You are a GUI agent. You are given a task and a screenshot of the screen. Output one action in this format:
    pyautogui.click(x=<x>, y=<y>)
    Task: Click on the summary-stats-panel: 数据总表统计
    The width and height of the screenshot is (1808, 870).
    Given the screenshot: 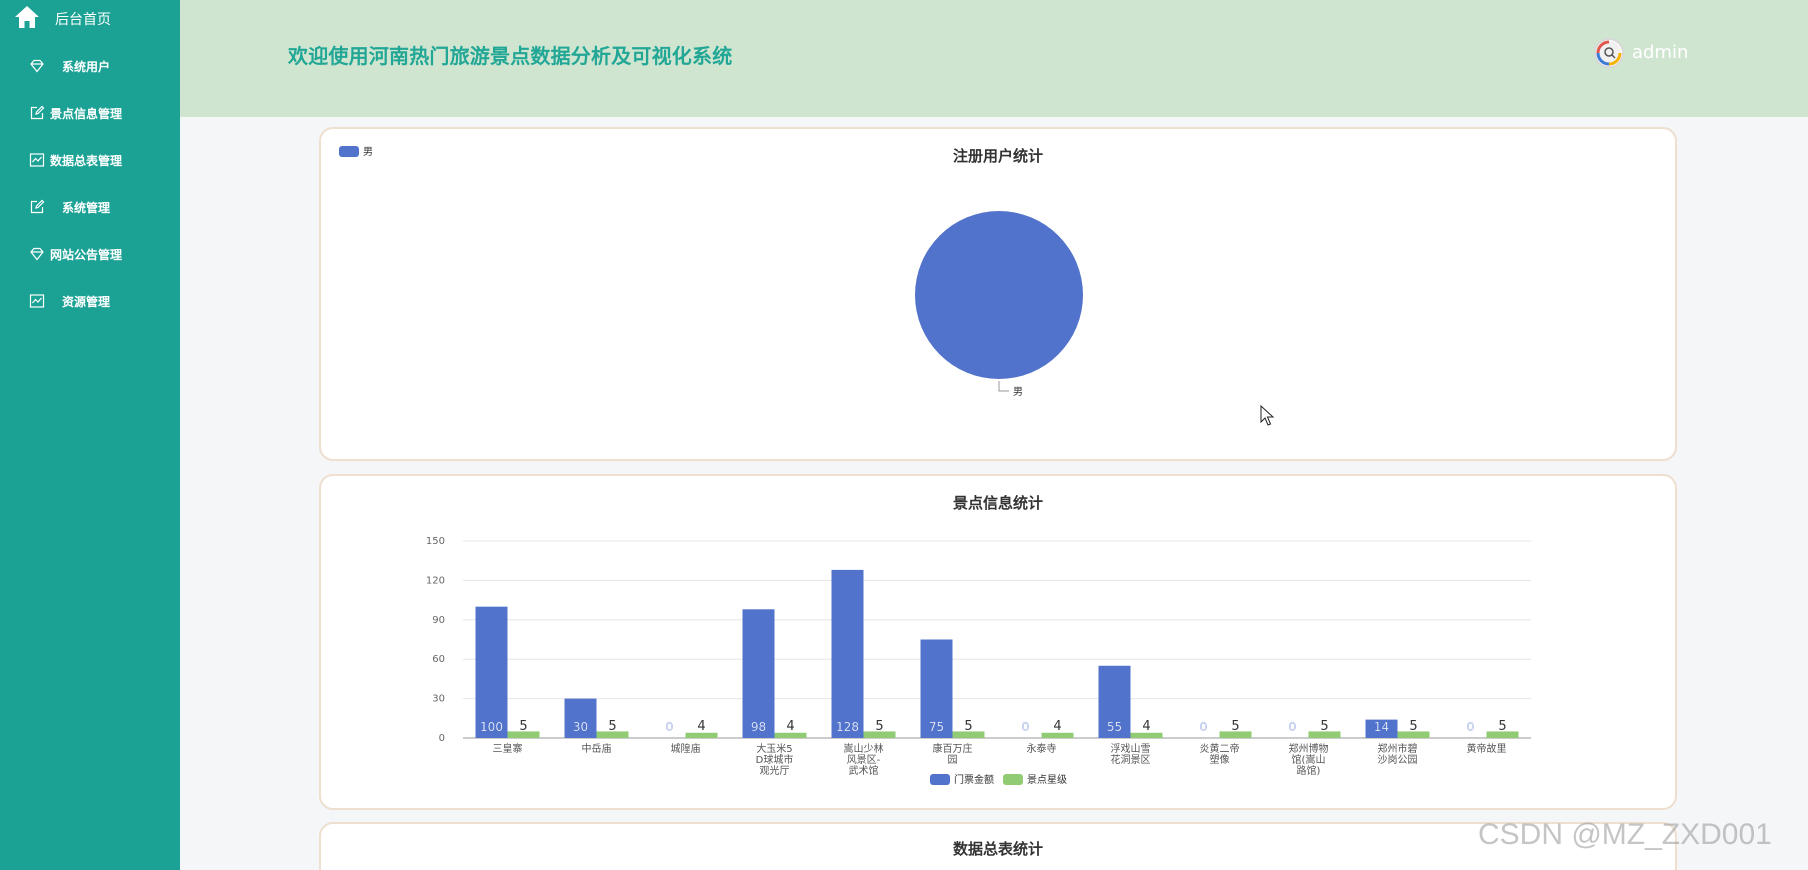 What is the action you would take?
    pyautogui.click(x=998, y=846)
    